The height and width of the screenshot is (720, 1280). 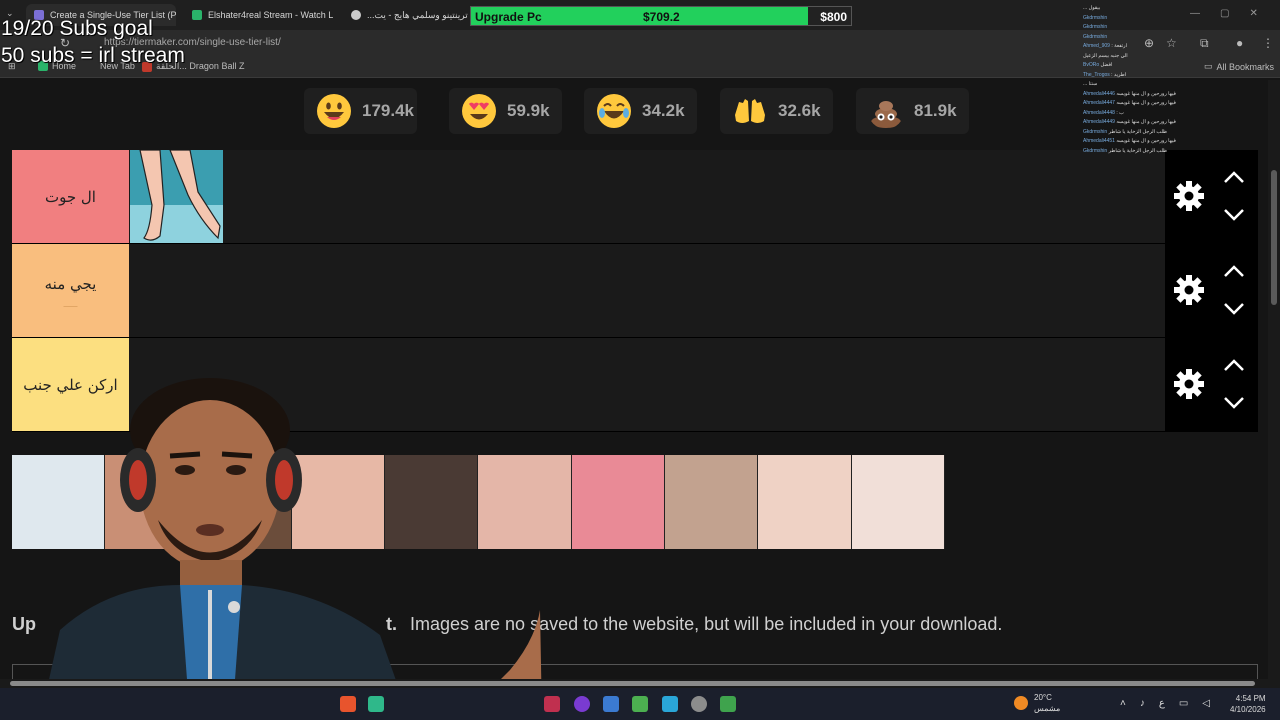 I want to click on settings-icon, so click(x=699, y=704).